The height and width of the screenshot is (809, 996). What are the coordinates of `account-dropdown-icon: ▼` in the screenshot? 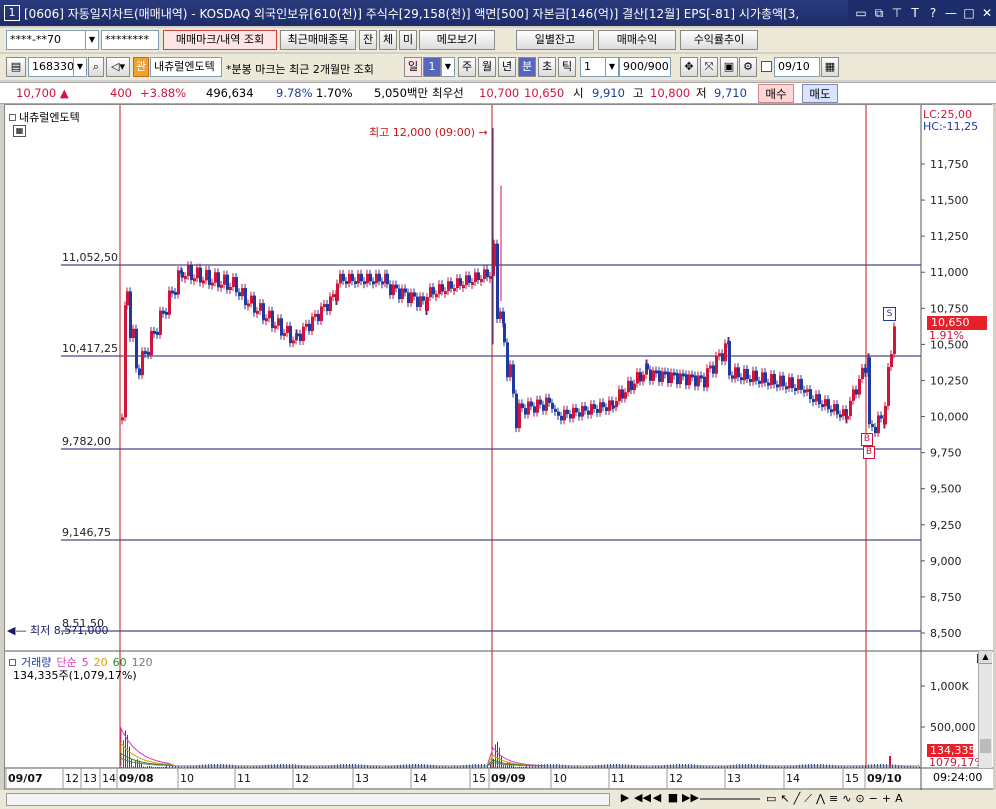 It's located at (92, 40).